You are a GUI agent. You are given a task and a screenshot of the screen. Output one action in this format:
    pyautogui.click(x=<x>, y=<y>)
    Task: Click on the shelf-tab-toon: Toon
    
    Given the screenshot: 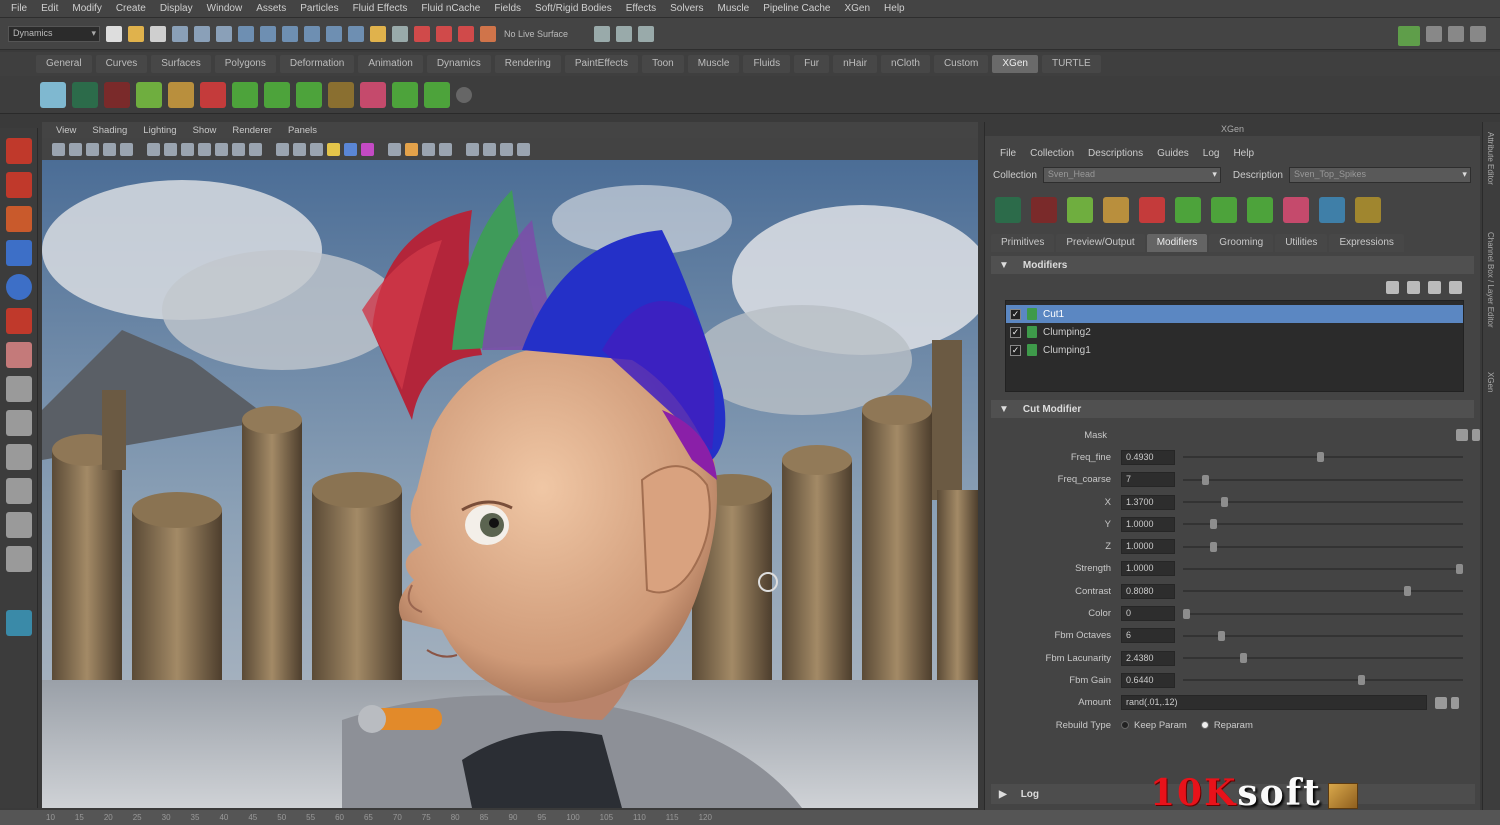 What is the action you would take?
    pyautogui.click(x=663, y=64)
    